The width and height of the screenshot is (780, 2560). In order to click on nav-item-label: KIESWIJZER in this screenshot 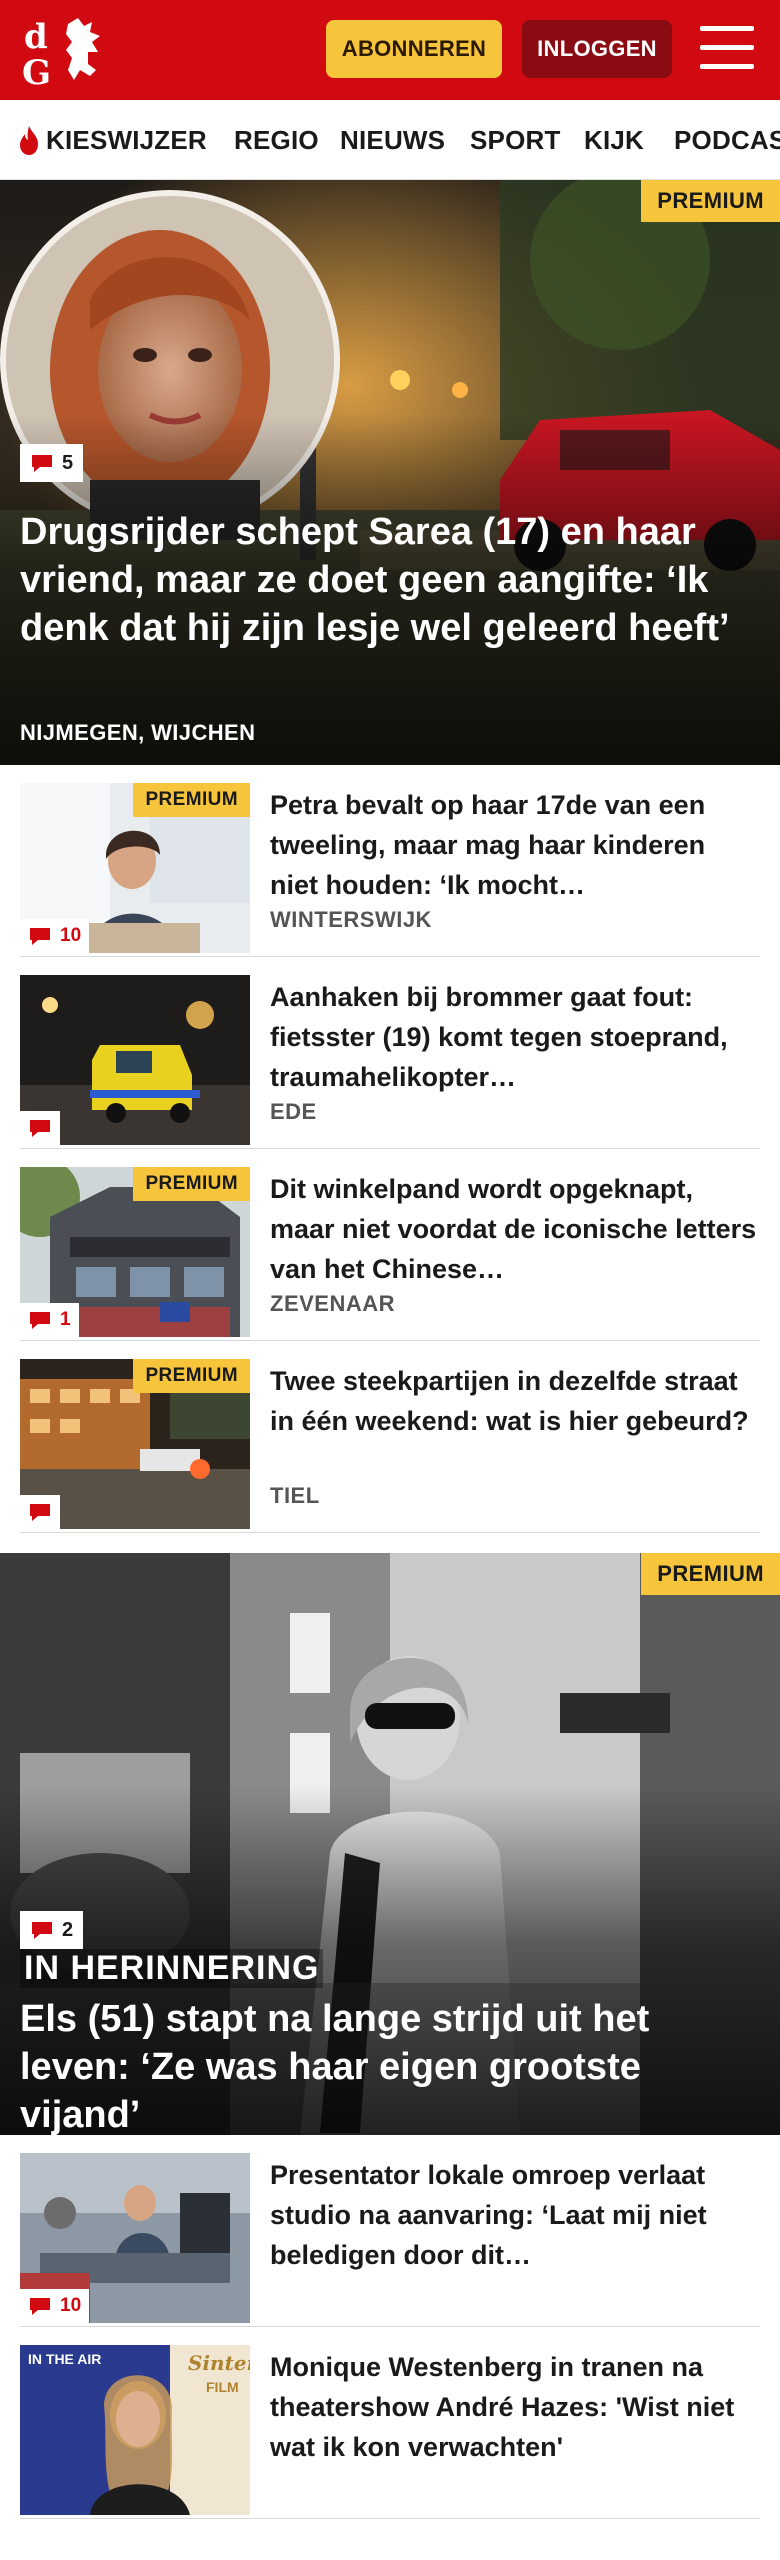, I will do `click(126, 139)`.